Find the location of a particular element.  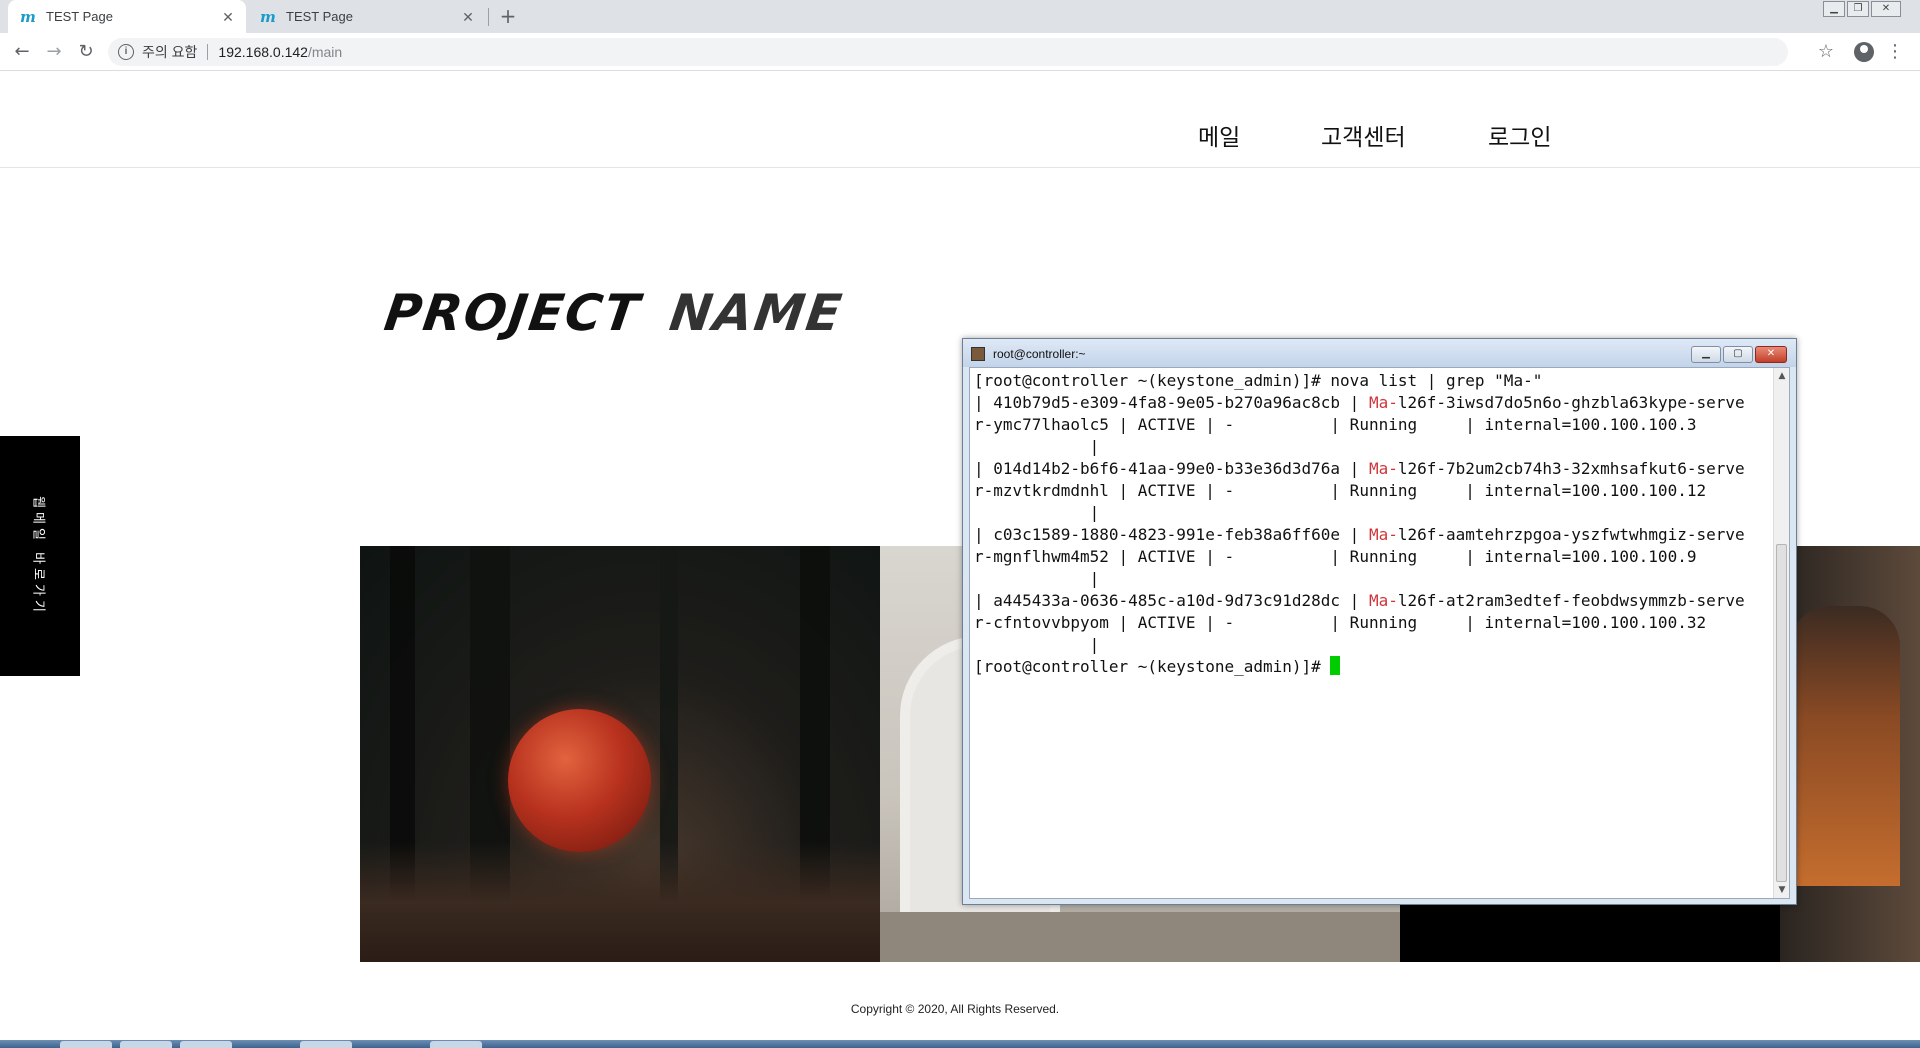

browser-toolbar: ← → ↻ i 주의 요함 192.168.0.142/main ☆ ⋮ is located at coordinates (960, 52).